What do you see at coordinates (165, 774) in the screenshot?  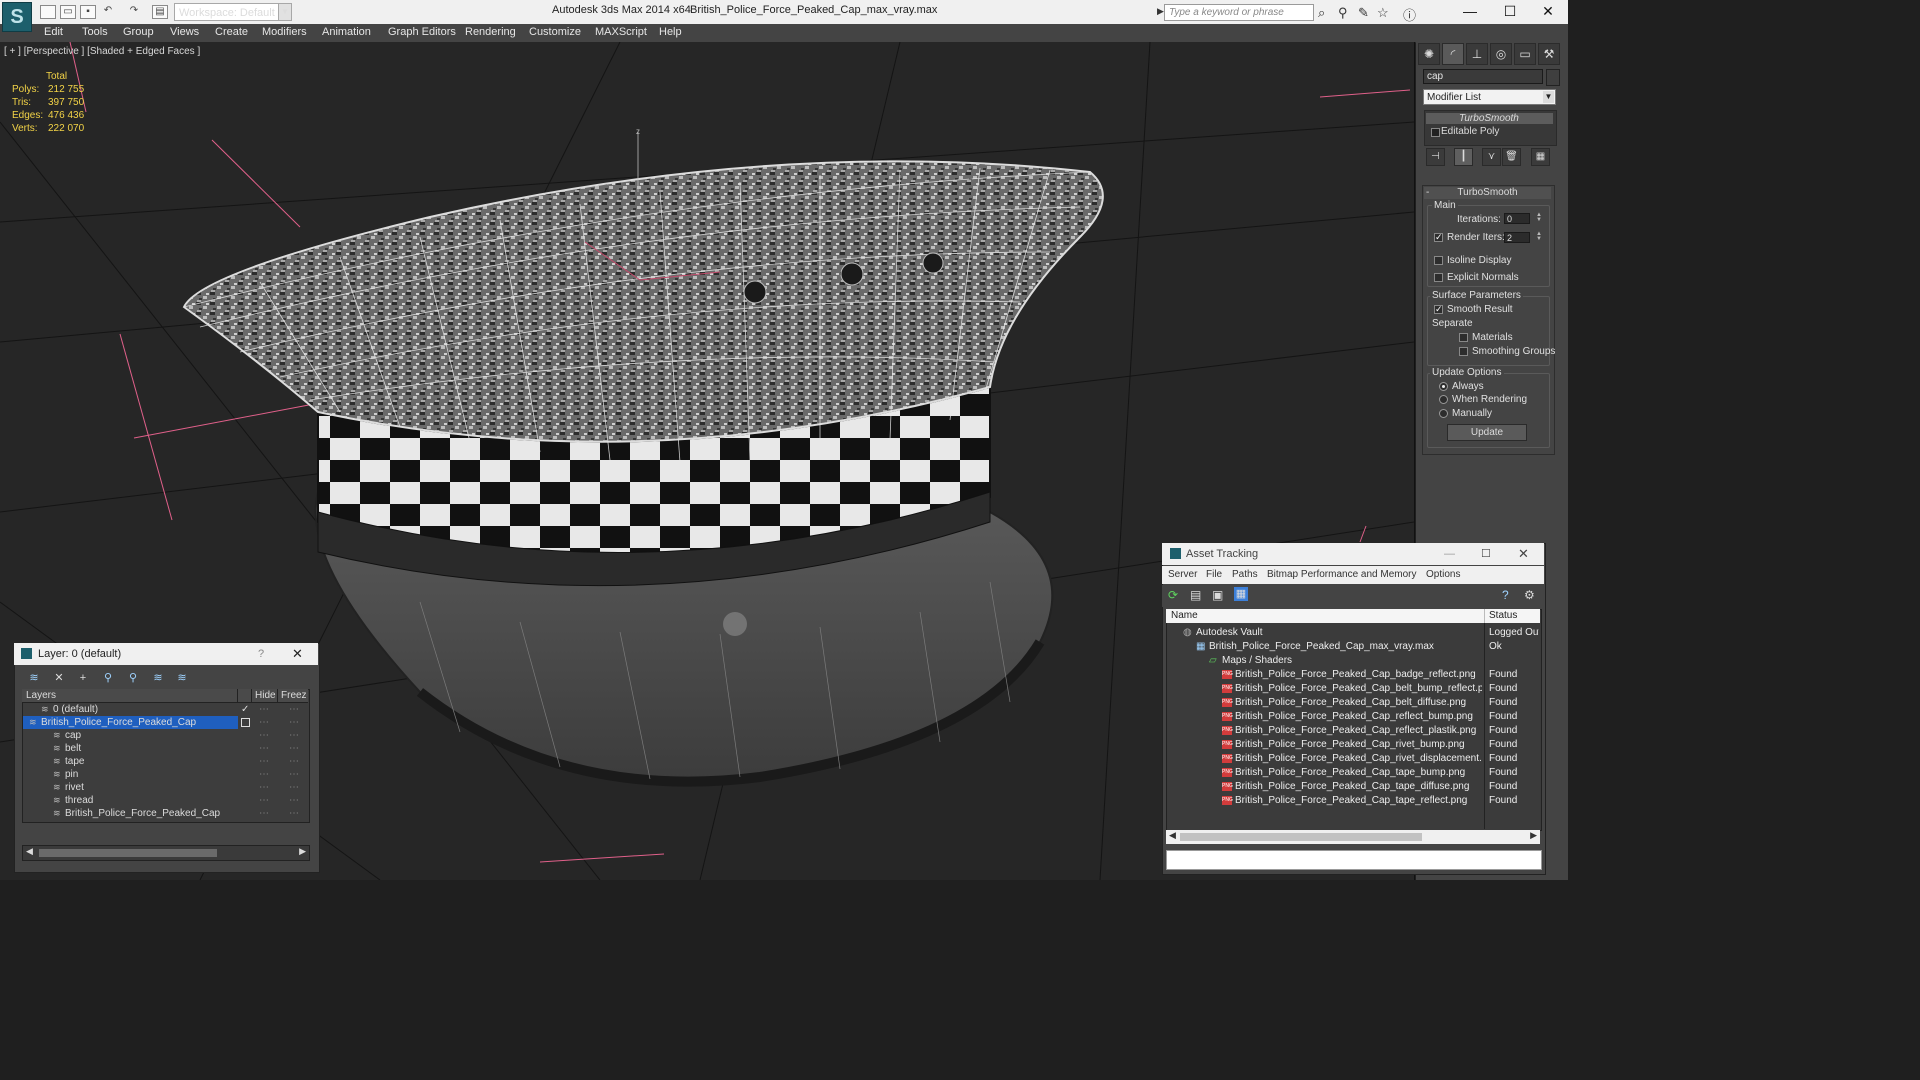 I see `layer-row: ≋ pin ⋯ ⋯` at bounding box center [165, 774].